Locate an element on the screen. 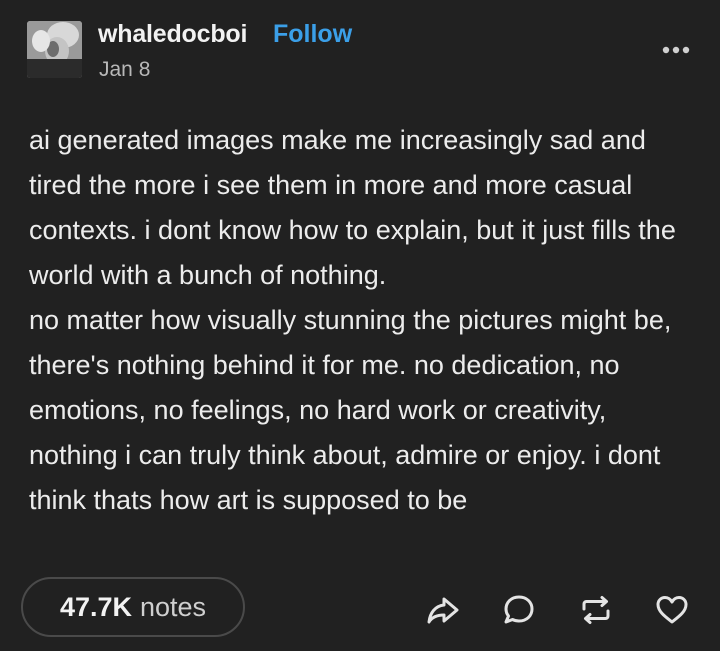  post-date: Jan 8 is located at coordinates (124, 70).